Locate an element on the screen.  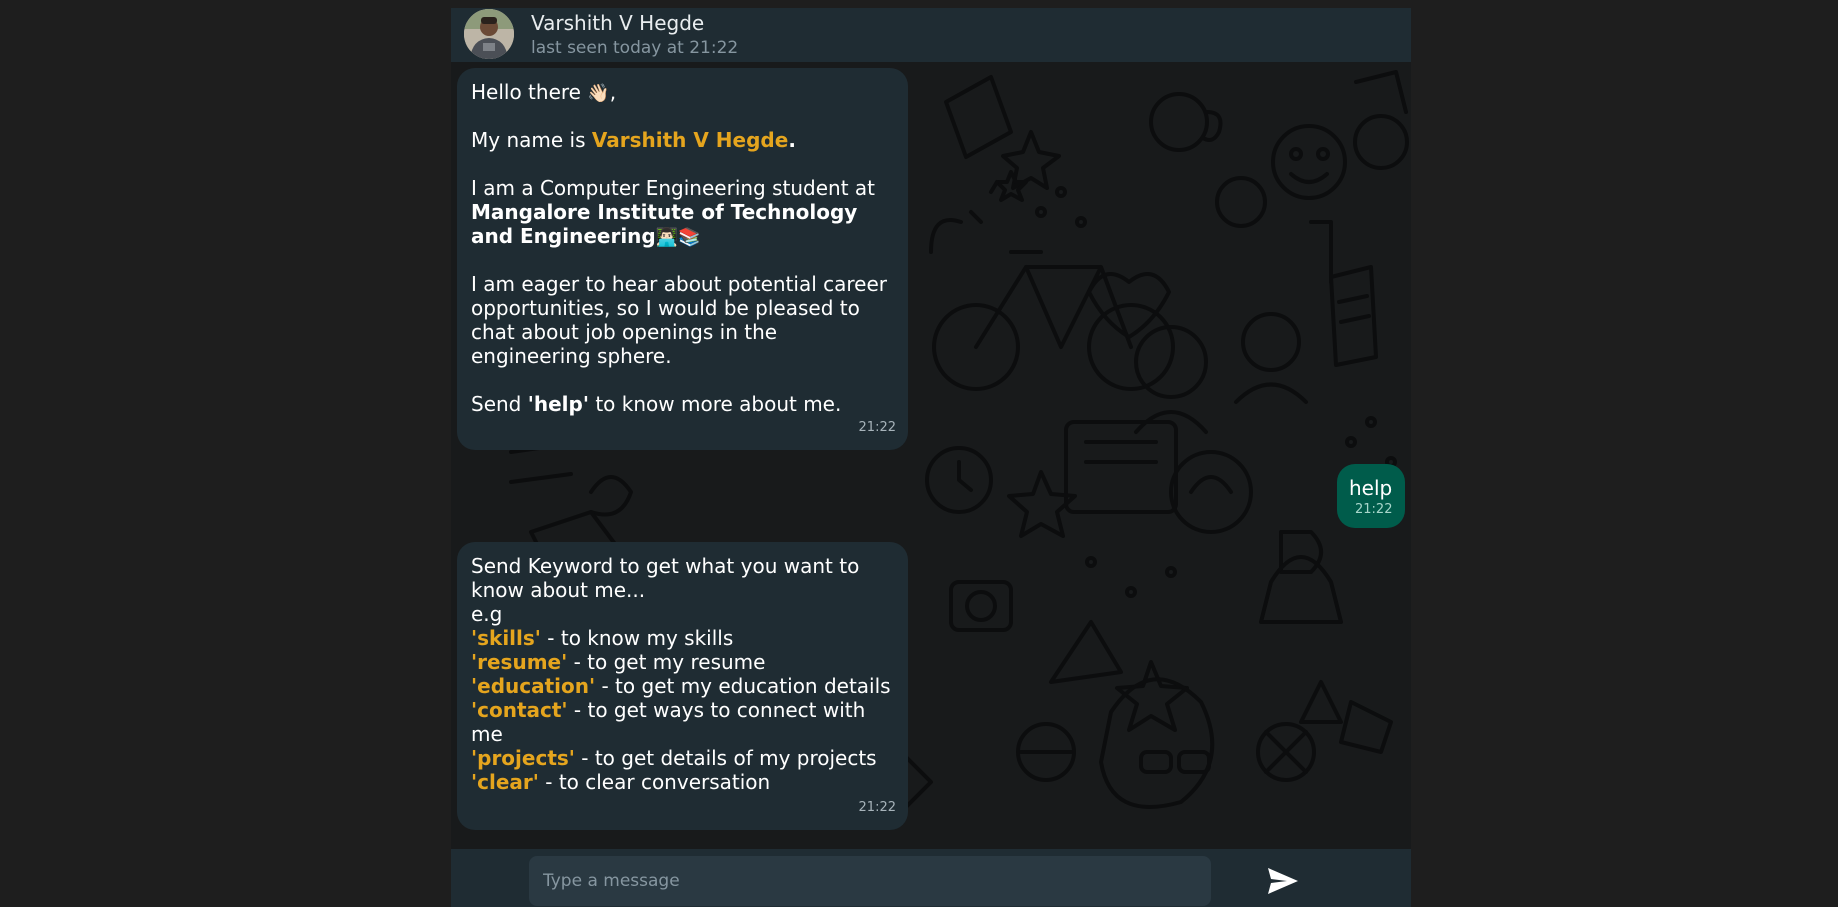
message-composer is located at coordinates (931, 878).